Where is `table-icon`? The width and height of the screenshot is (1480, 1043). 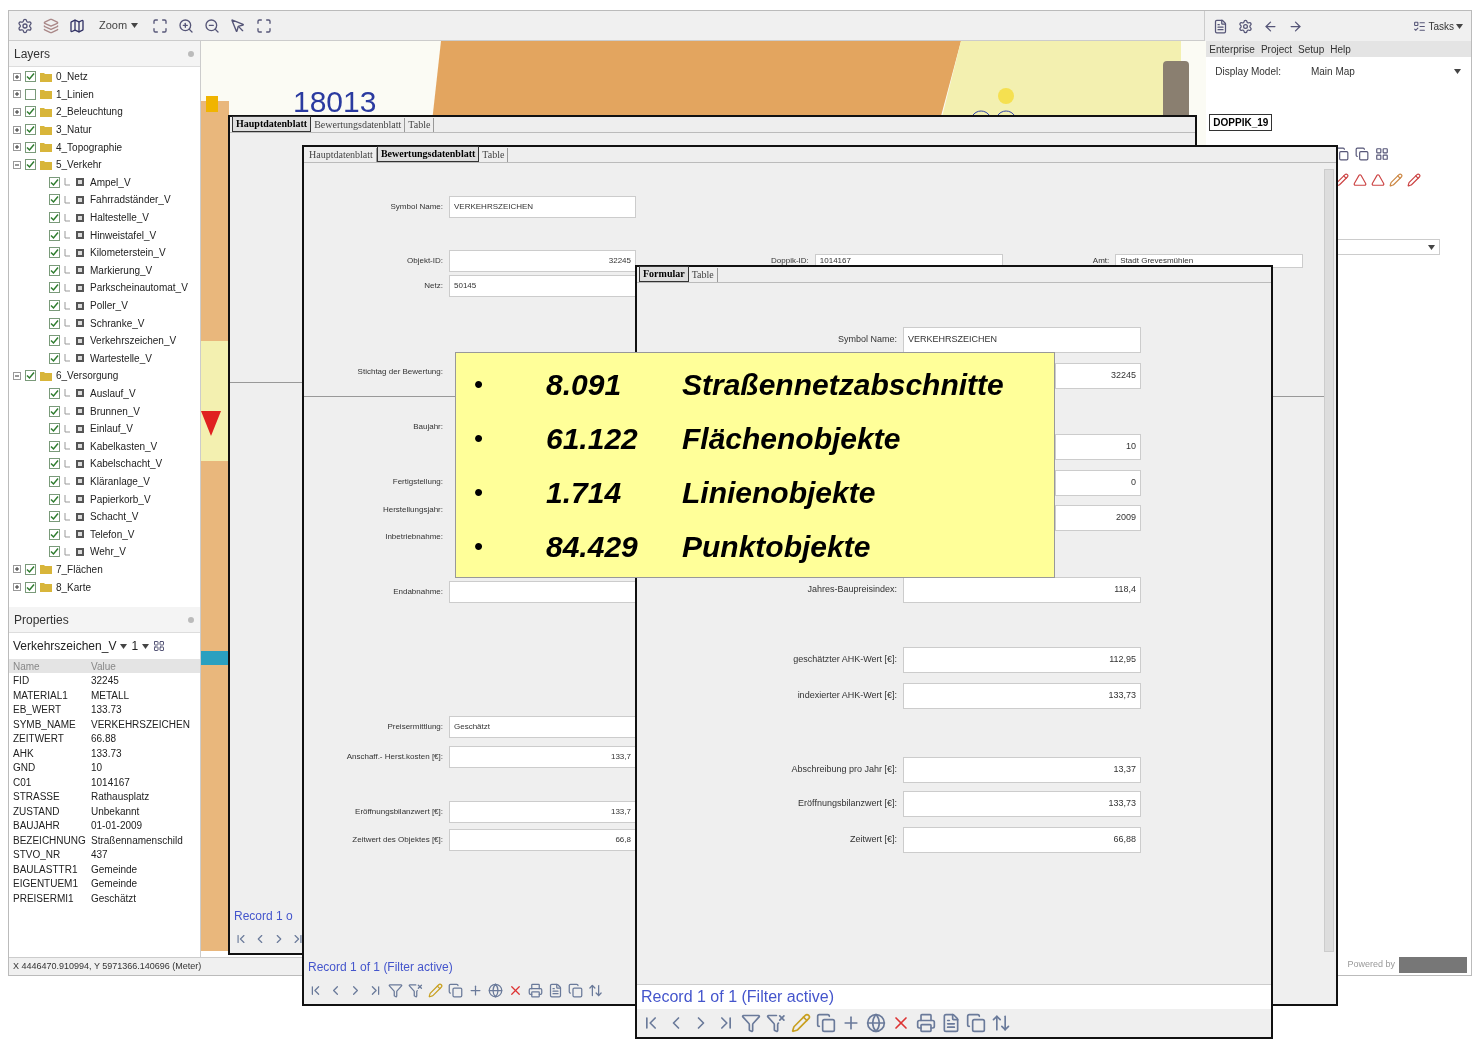 table-icon is located at coordinates (159, 646).